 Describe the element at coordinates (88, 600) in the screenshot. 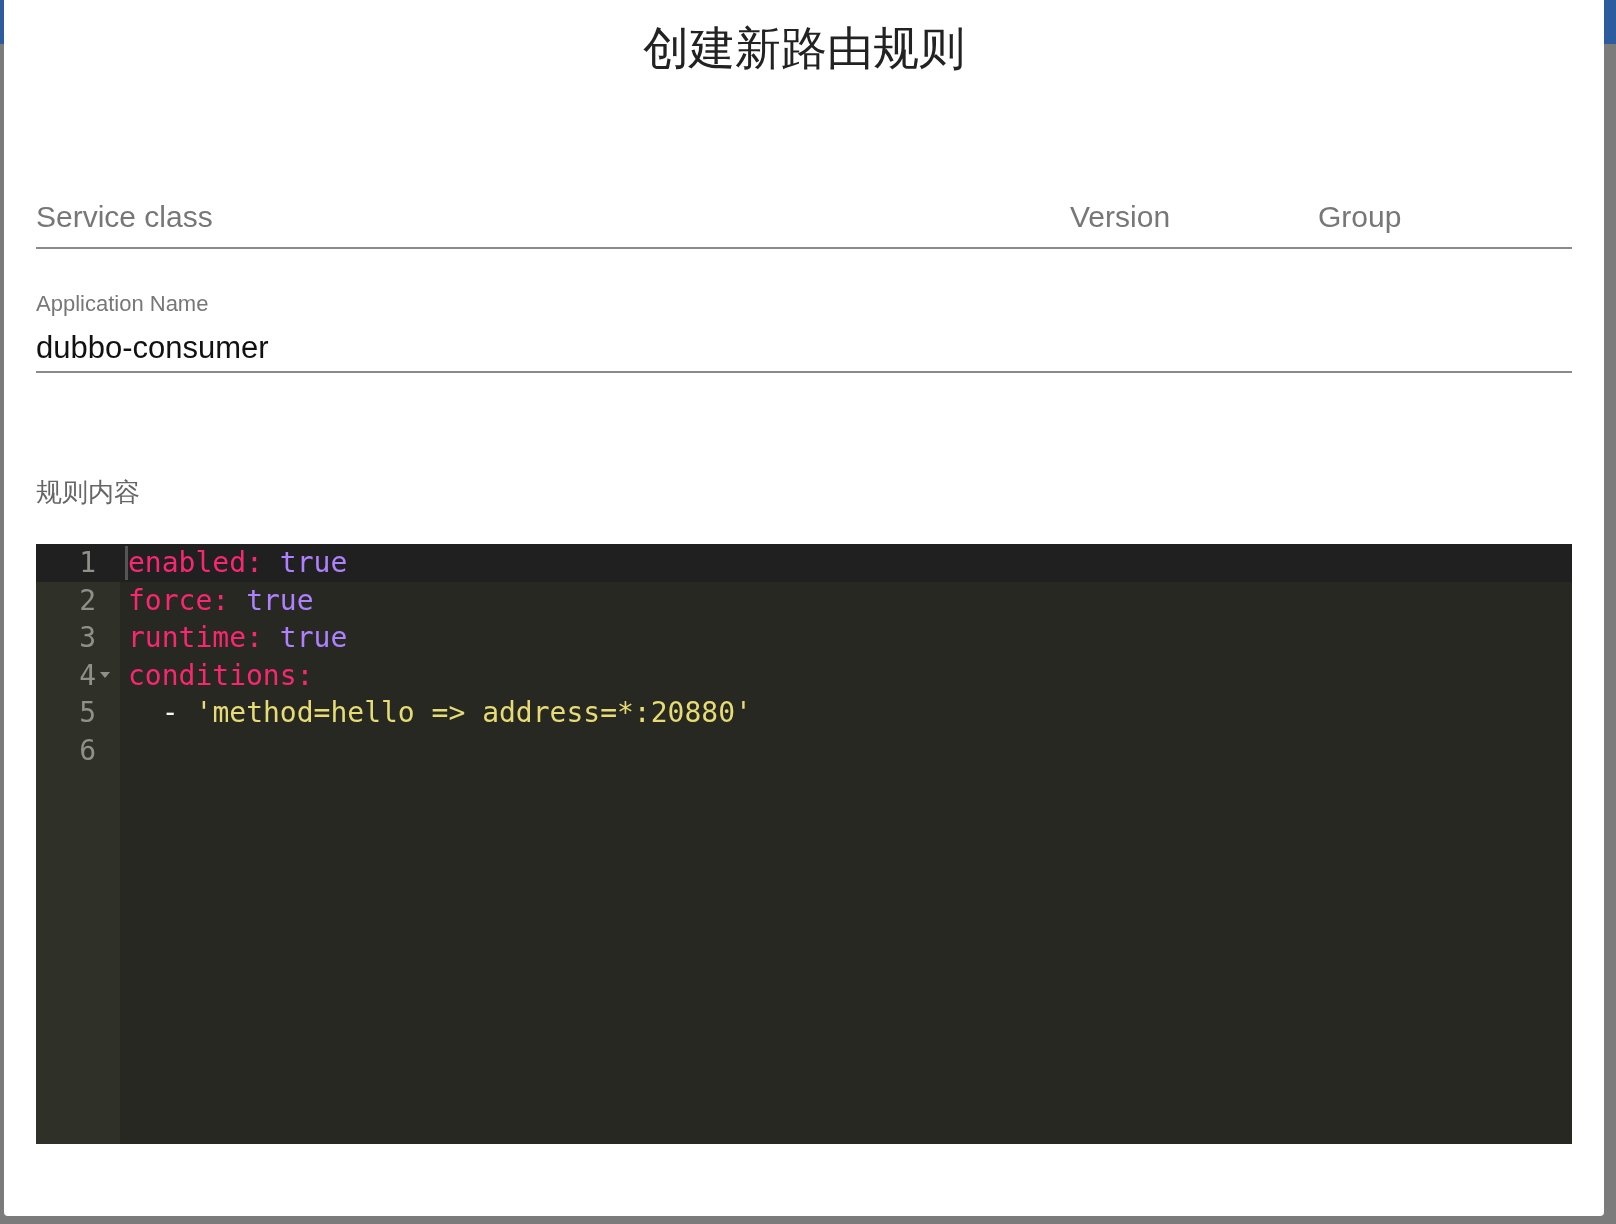

I see `line-number: 2` at that location.